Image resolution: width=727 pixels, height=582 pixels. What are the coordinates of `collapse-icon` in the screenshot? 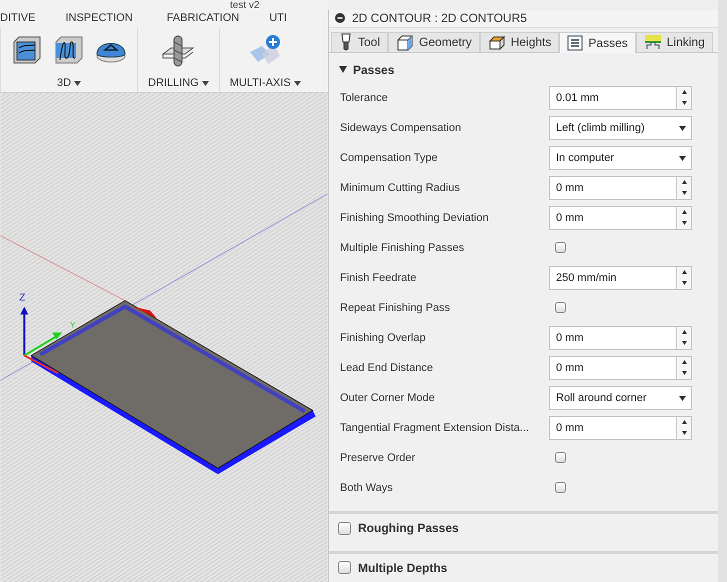 It's located at (340, 18).